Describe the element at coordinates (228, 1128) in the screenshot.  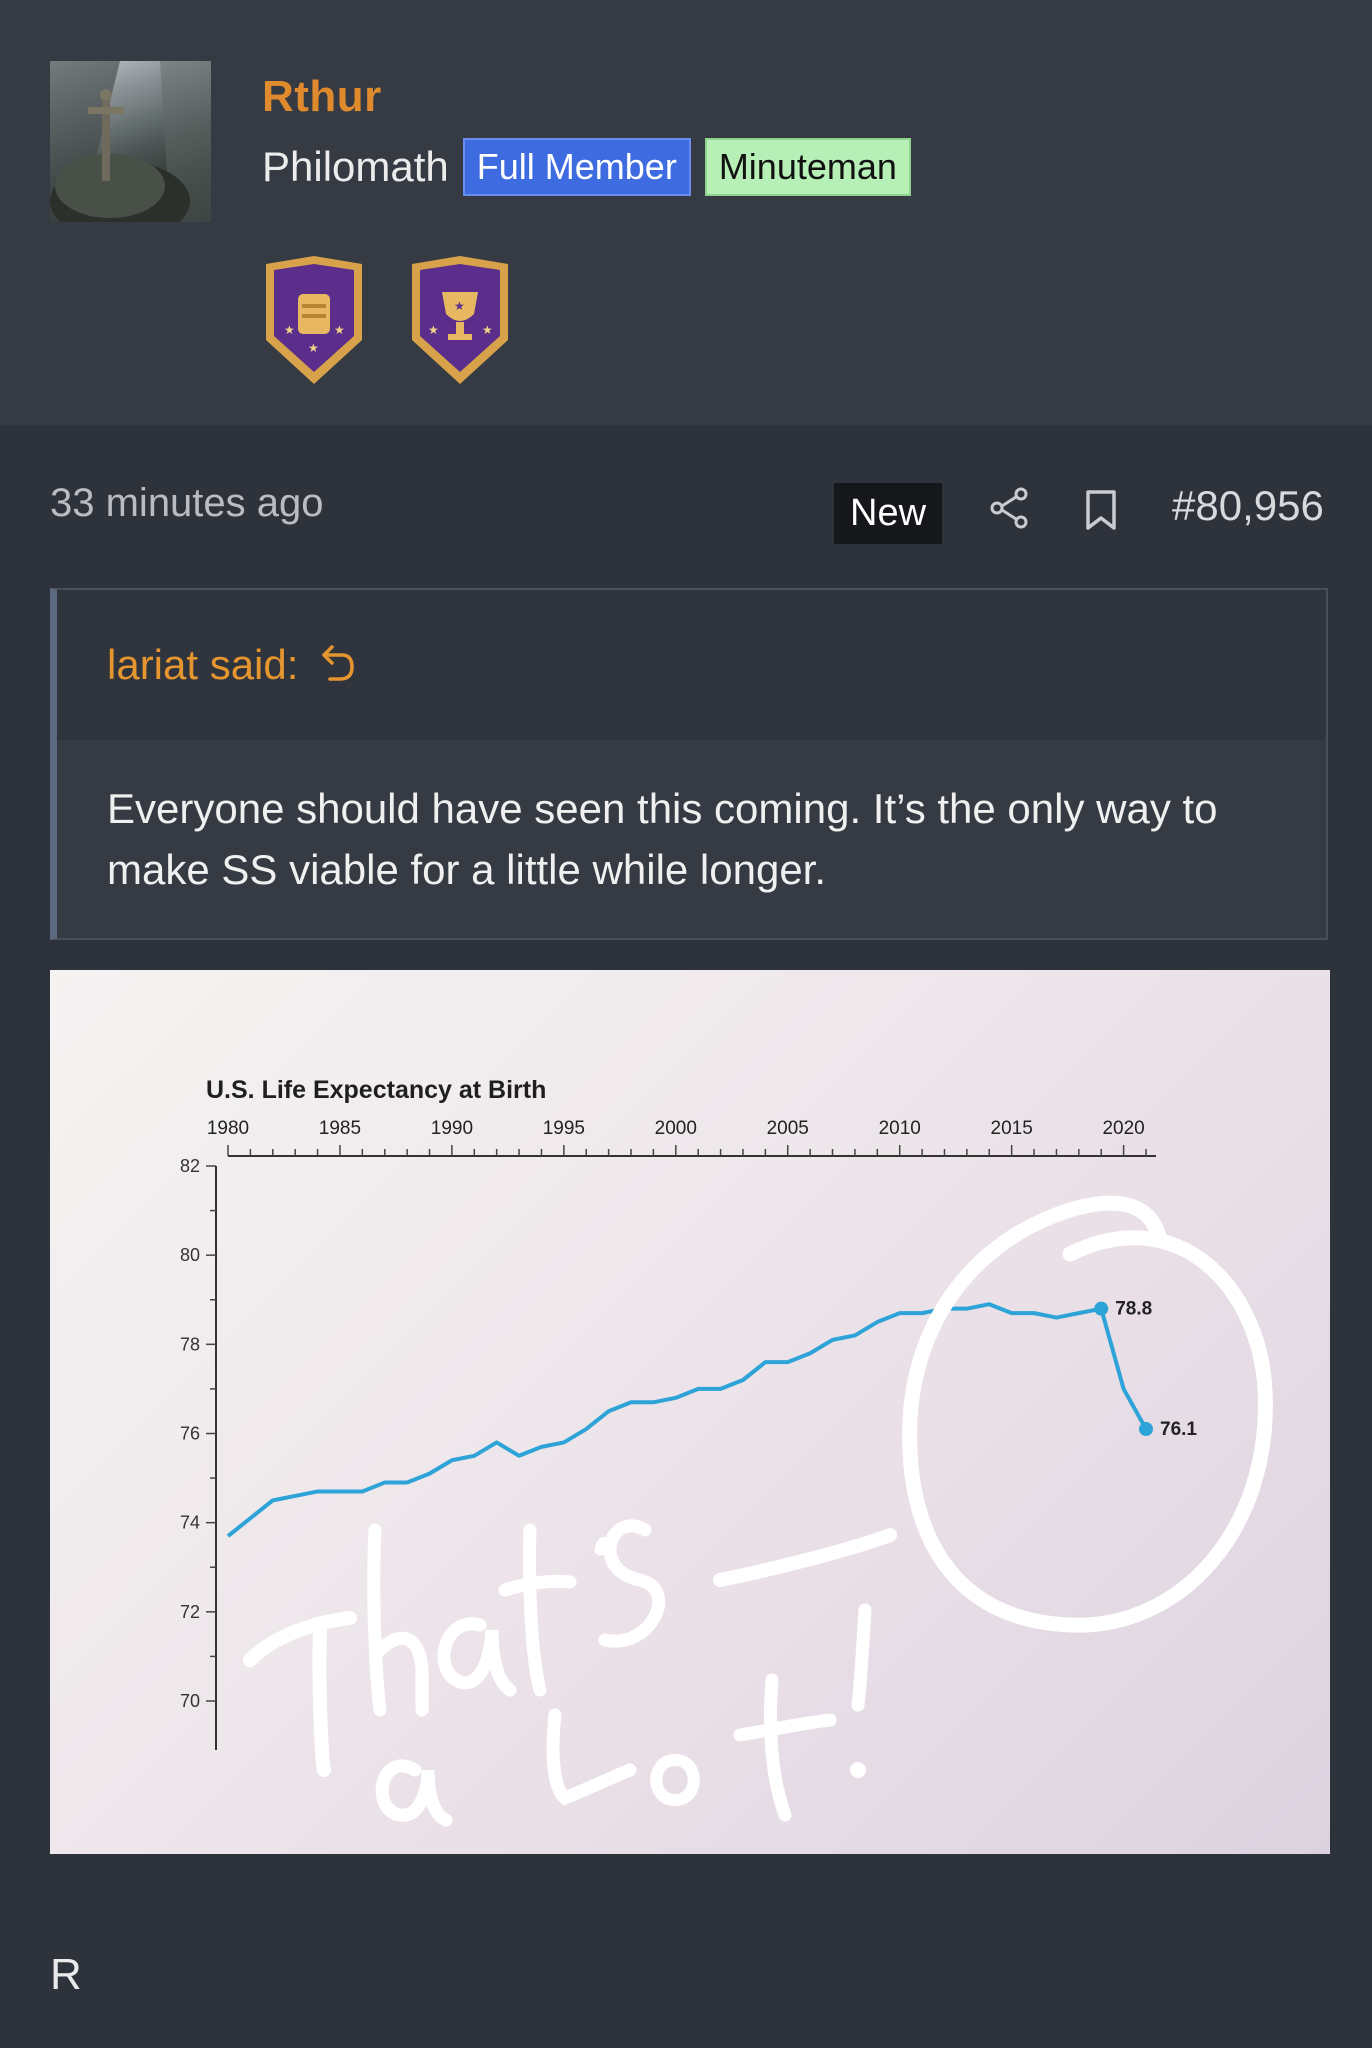
I see `x-tick-label: 1980` at that location.